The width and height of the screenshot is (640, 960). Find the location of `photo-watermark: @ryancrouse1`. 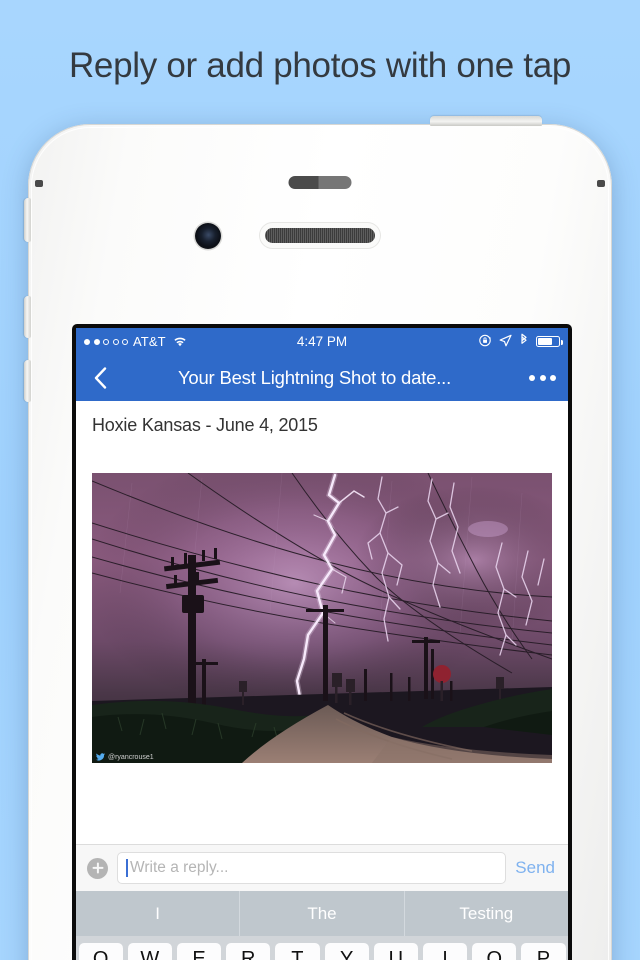

photo-watermark: @ryancrouse1 is located at coordinates (125, 757).